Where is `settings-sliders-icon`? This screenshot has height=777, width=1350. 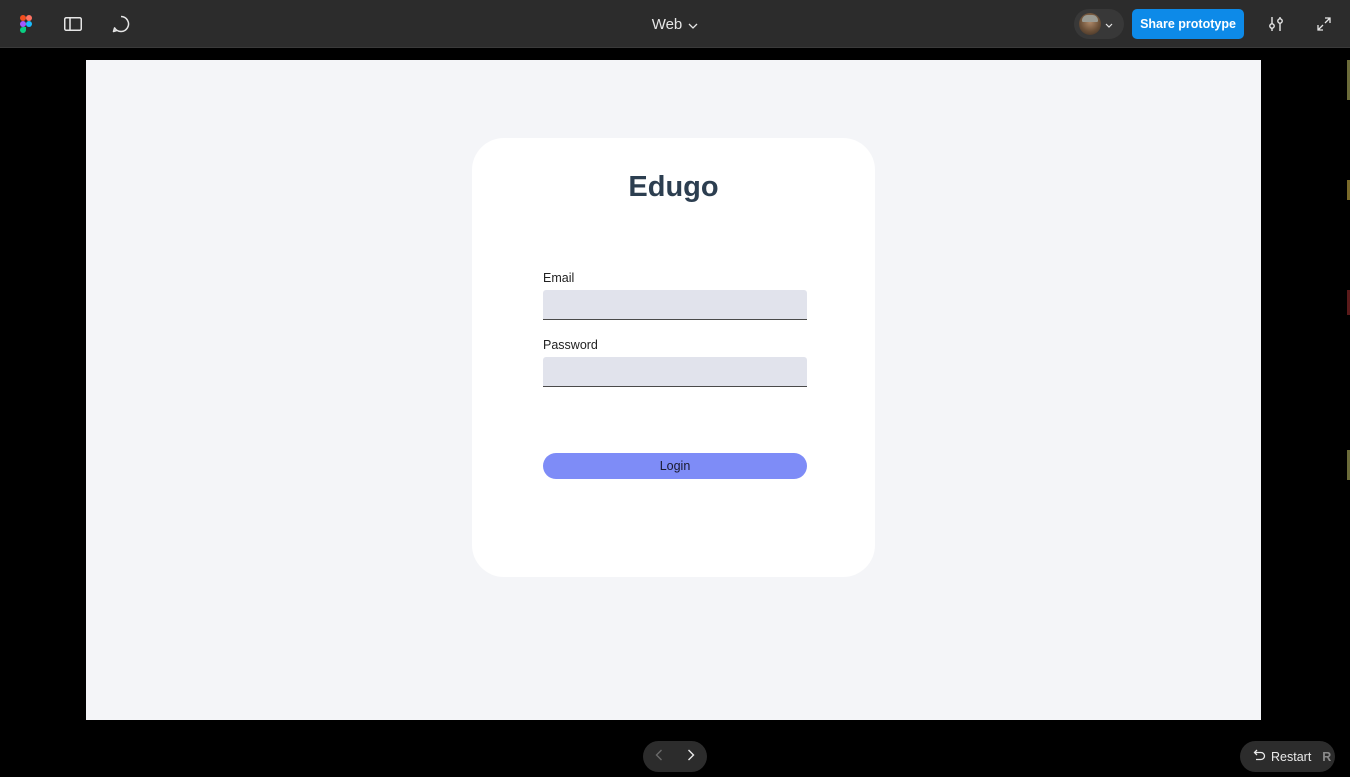
settings-sliders-icon is located at coordinates (1276, 24).